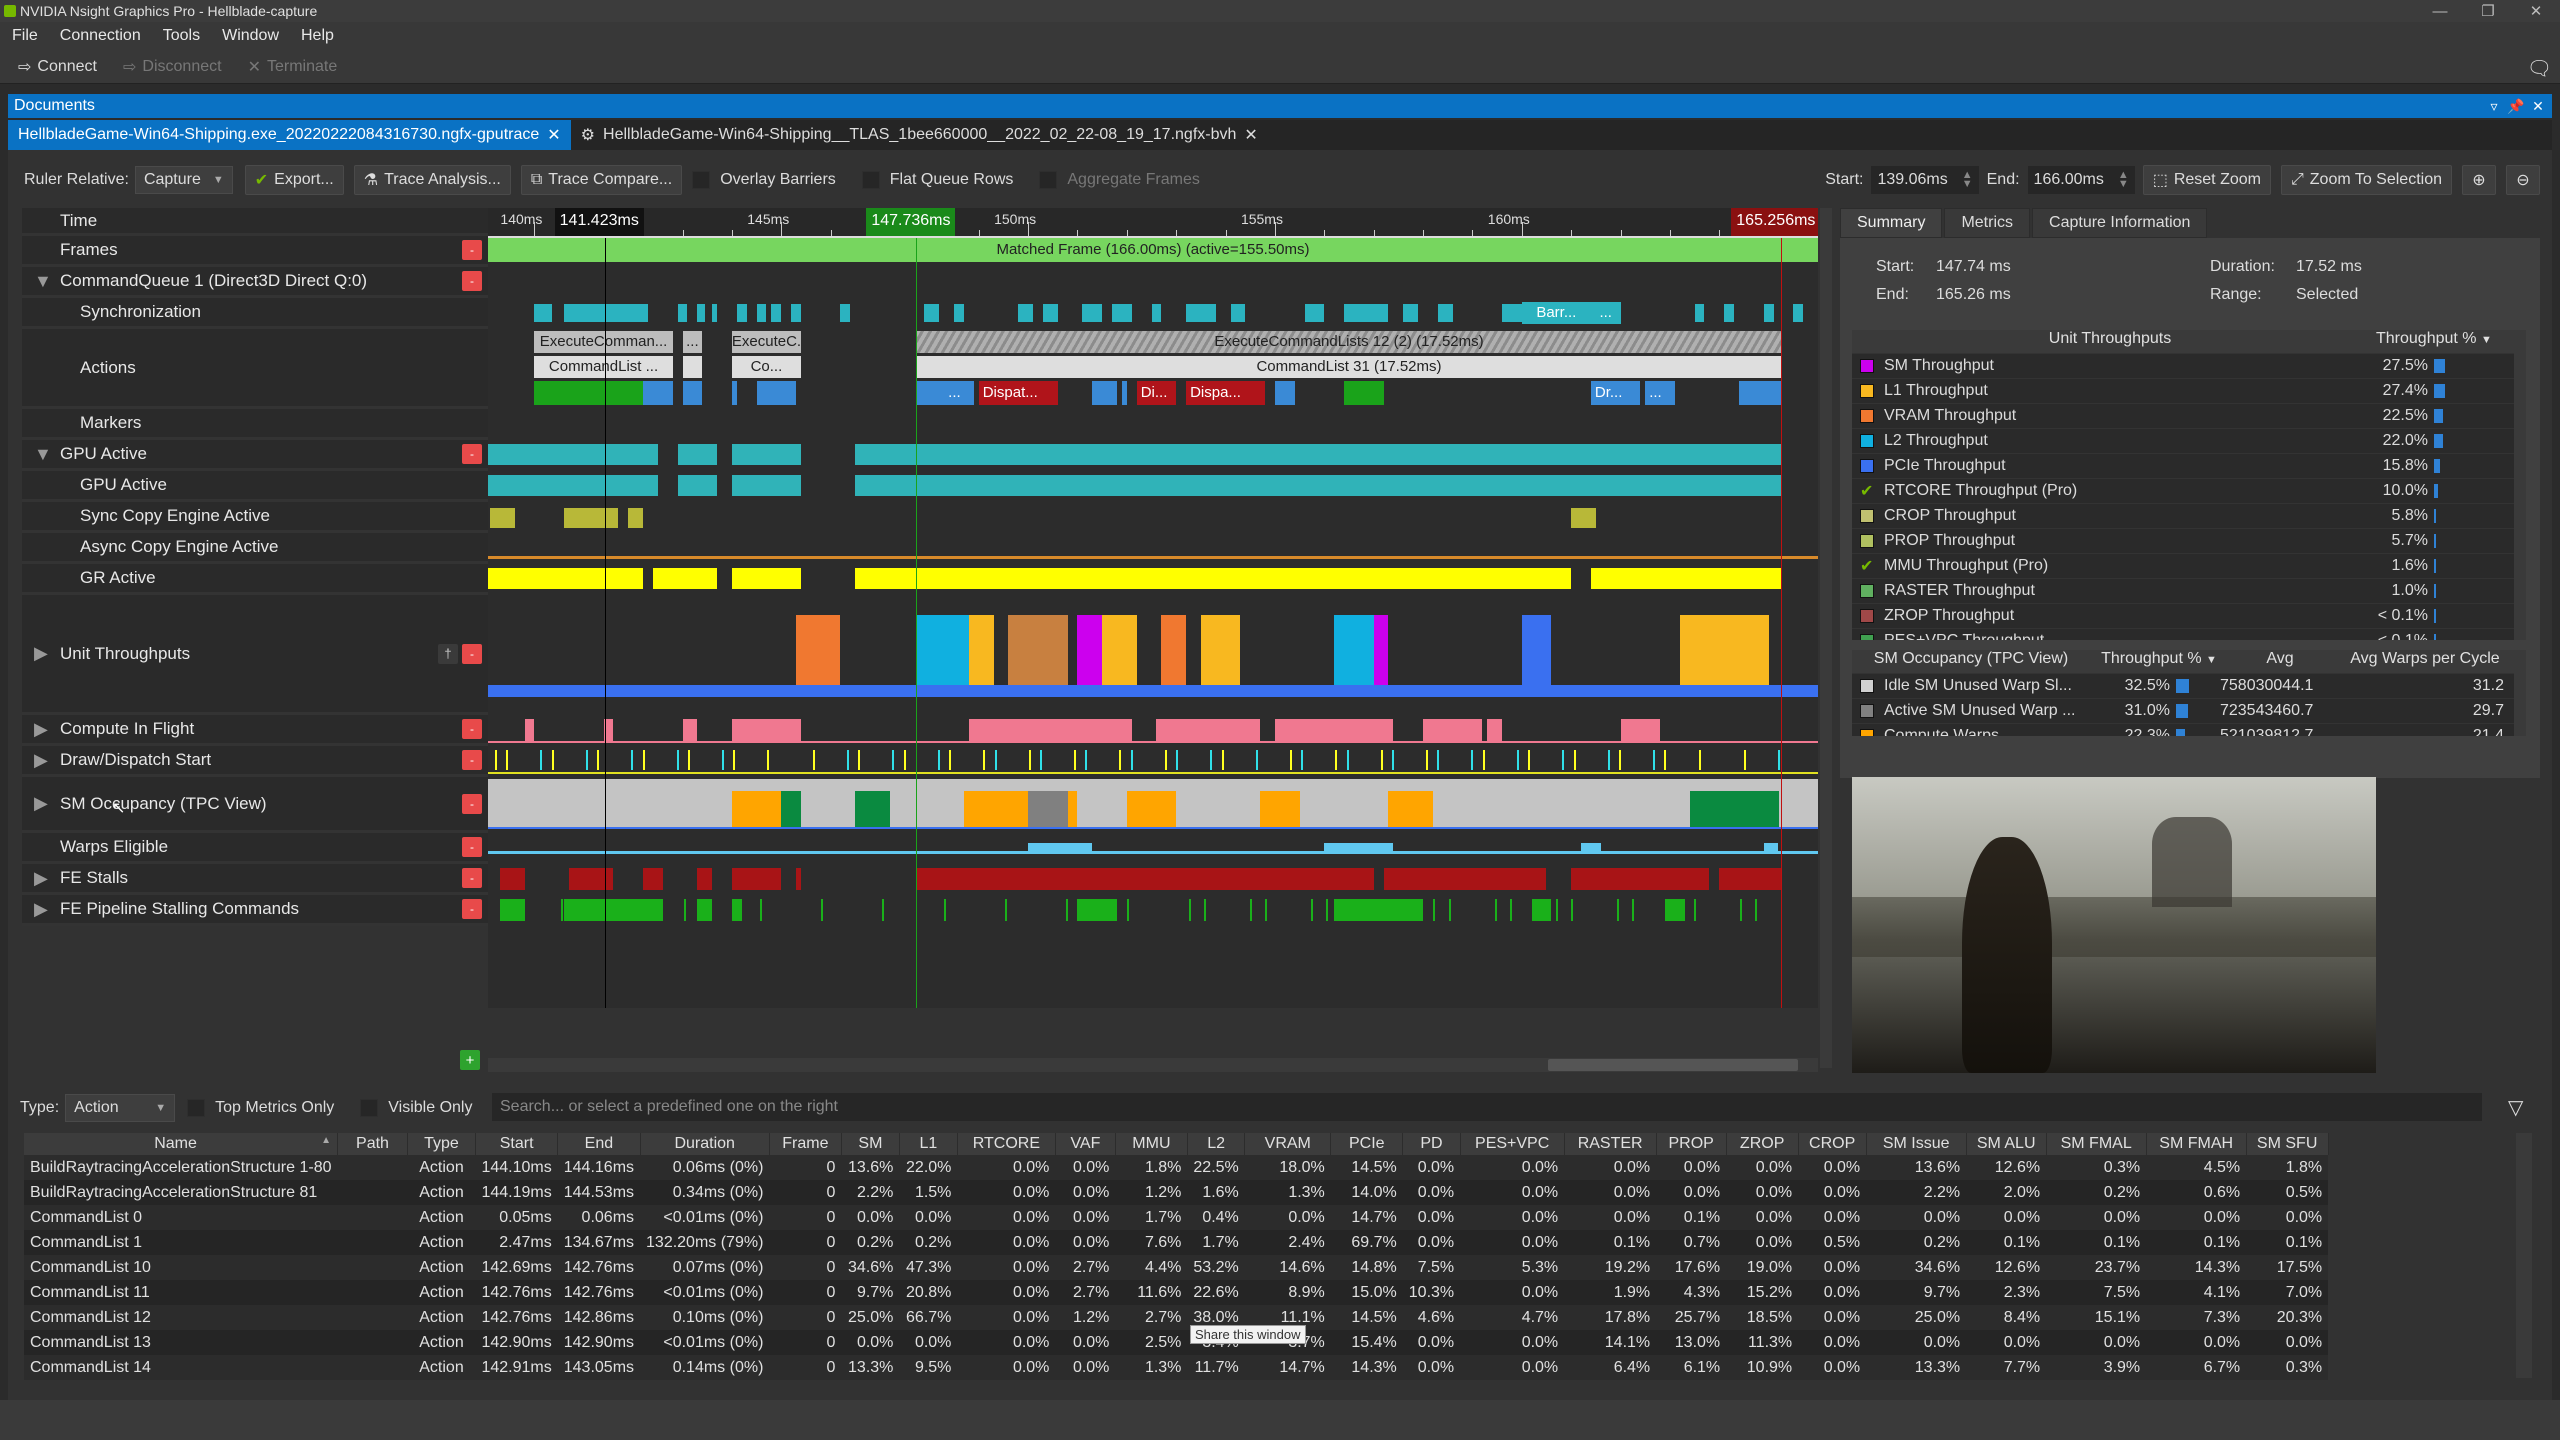 The width and height of the screenshot is (2560, 1440). I want to click on timeline-row-label: Async Copy Engine Active, so click(256, 548).